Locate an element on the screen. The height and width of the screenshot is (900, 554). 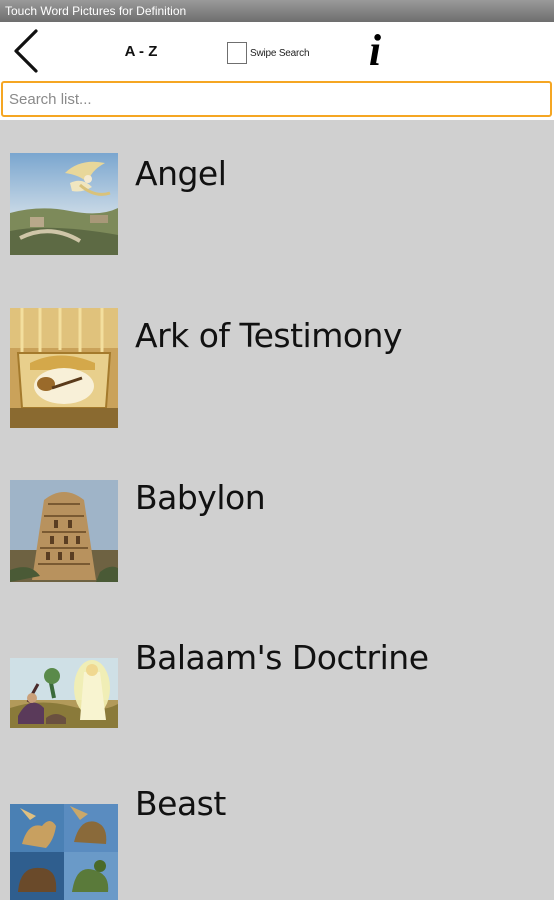
list-item-label: Angel is located at coordinates (181, 173).